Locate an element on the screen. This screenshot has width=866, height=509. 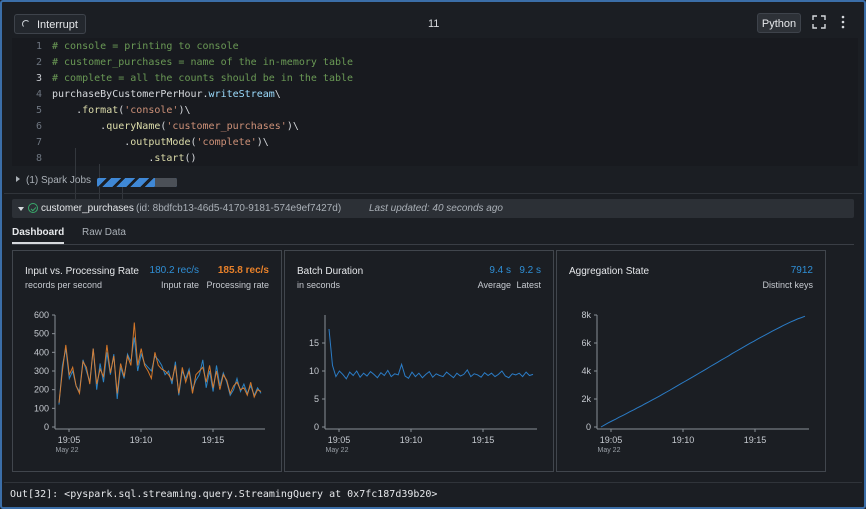
input-rate-value: 180.2 rec/s is located at coordinates (174, 270).